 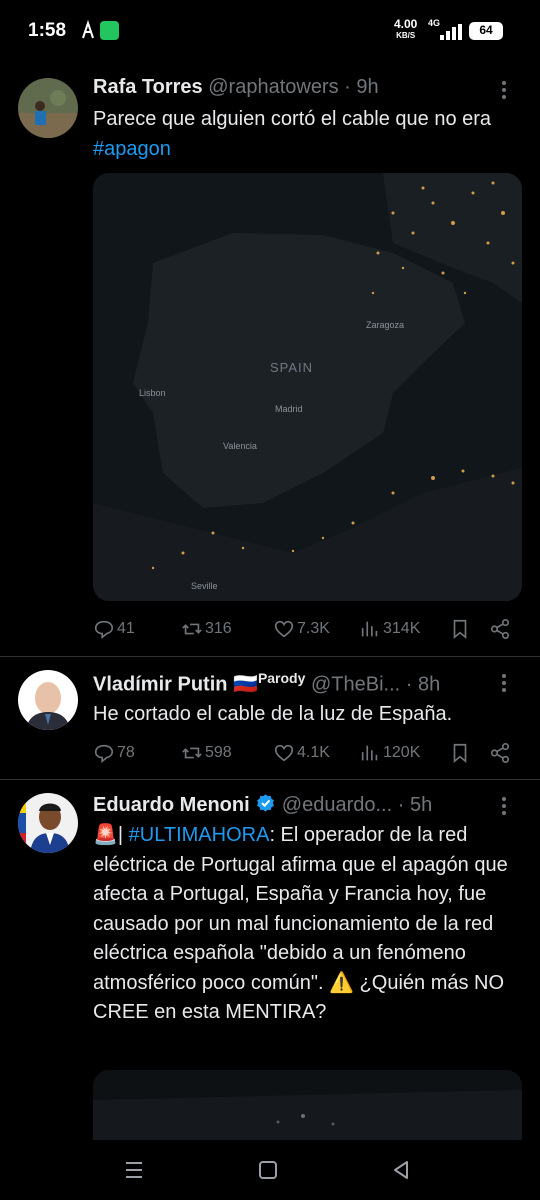 I want to click on reply-button: 78, so click(x=114, y=753).